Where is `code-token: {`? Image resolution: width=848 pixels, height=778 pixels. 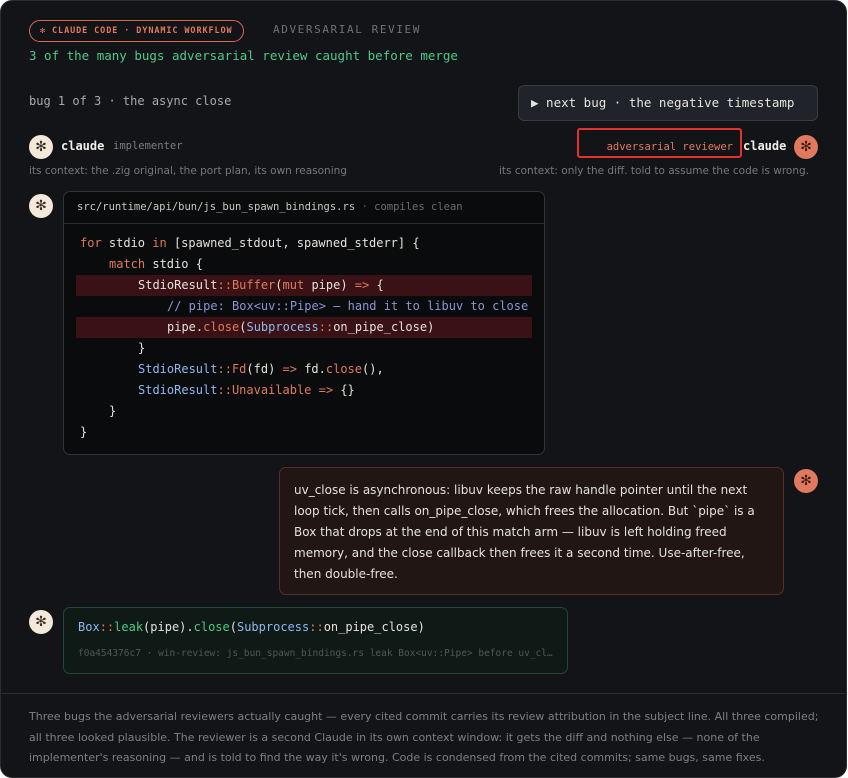
code-token: { is located at coordinates (376, 285).